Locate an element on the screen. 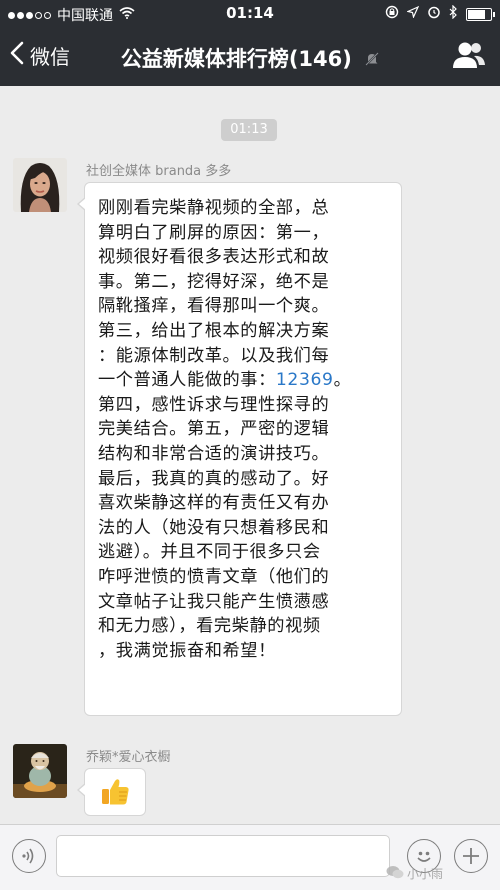 The height and width of the screenshot is (890, 500). message-line: 喜欢柴静这样的有责任又有办 is located at coordinates (214, 503).